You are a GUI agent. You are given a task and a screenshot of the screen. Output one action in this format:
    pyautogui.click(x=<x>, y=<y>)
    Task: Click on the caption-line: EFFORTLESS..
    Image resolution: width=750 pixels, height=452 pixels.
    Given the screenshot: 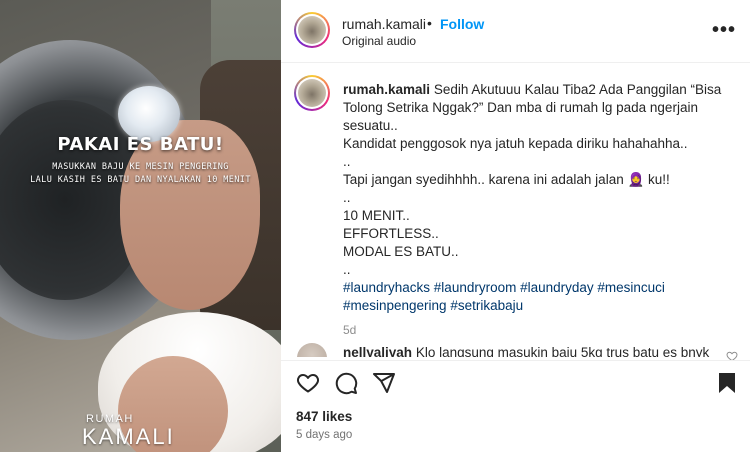 What is the action you would take?
    pyautogui.click(x=391, y=233)
    